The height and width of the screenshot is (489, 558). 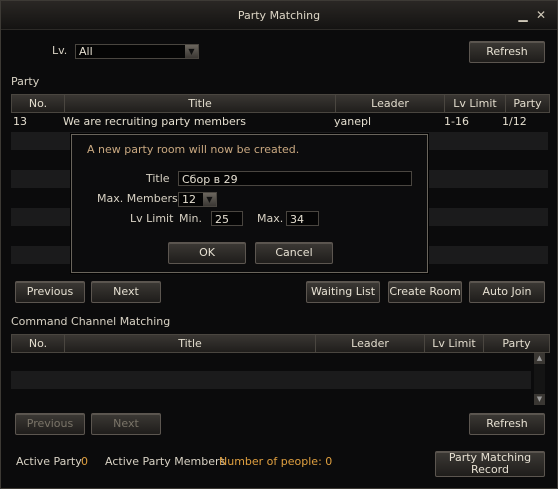 I want to click on lv-min-label: Min., so click(x=191, y=218).